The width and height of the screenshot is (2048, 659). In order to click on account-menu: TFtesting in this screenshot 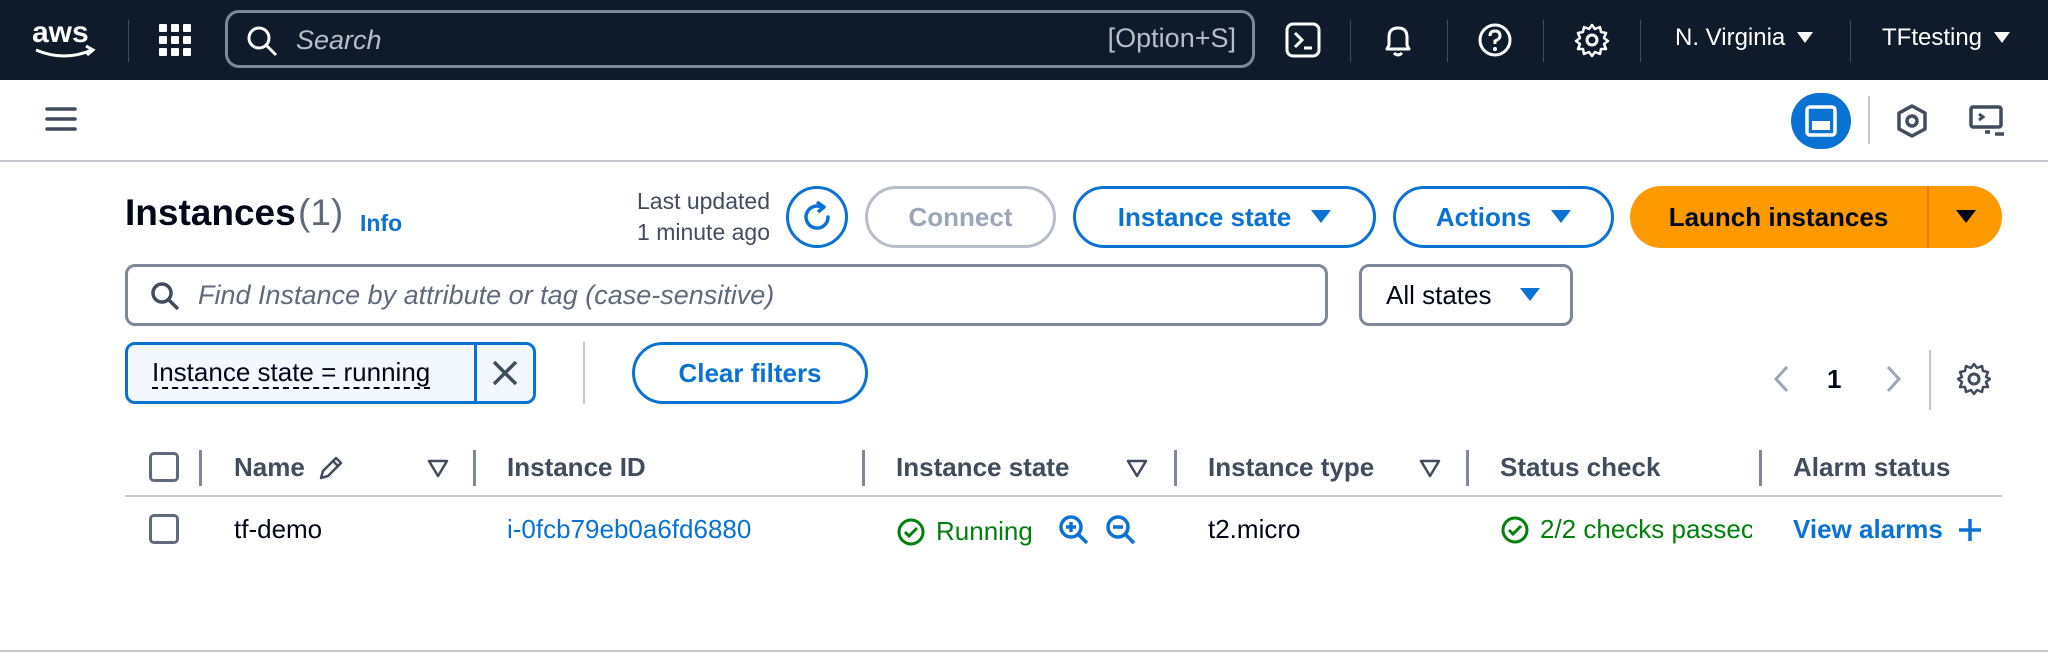, I will do `click(1946, 38)`.